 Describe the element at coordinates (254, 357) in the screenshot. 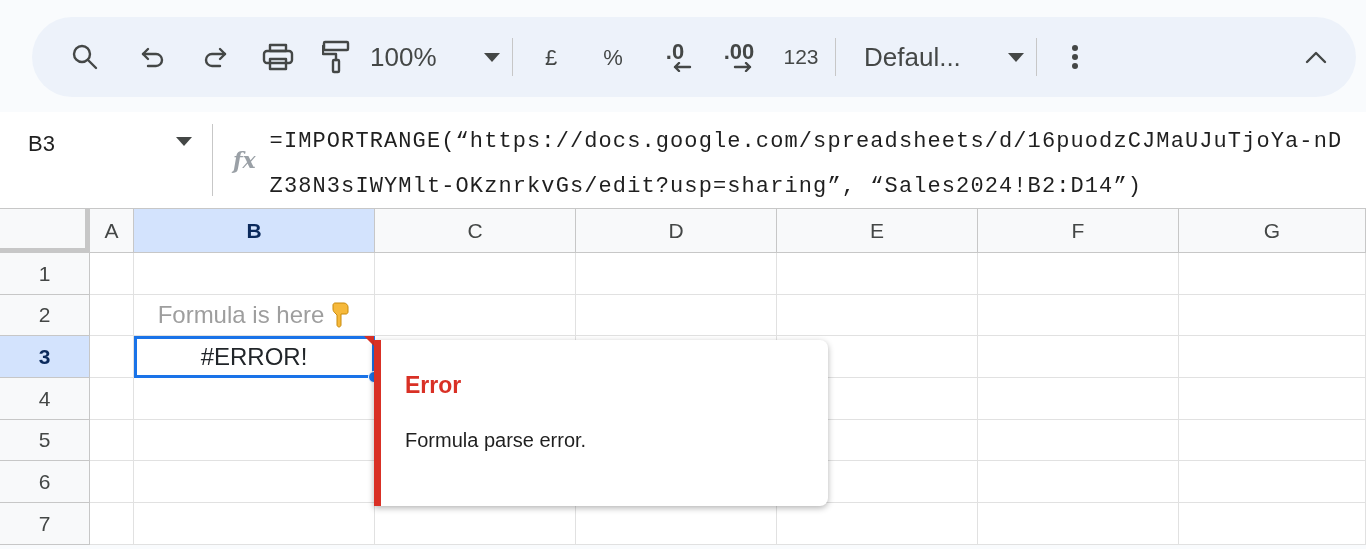

I see `table-cell: #ERROR!` at that location.